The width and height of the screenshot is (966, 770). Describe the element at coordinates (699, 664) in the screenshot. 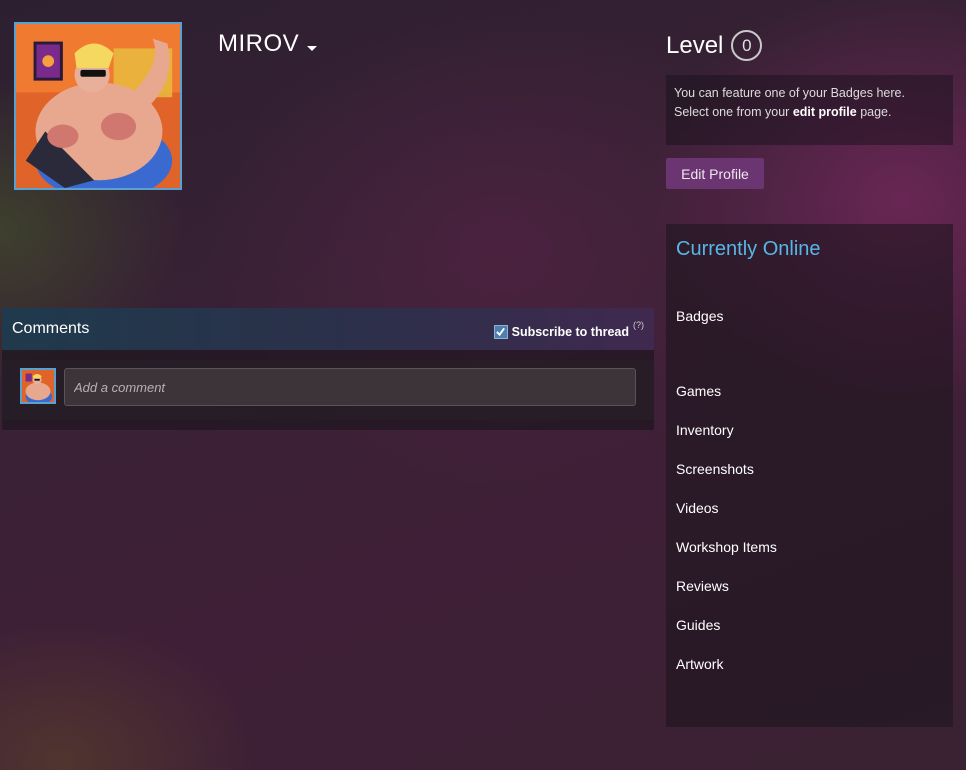

I see `nav-link-artwork: Artwork` at that location.